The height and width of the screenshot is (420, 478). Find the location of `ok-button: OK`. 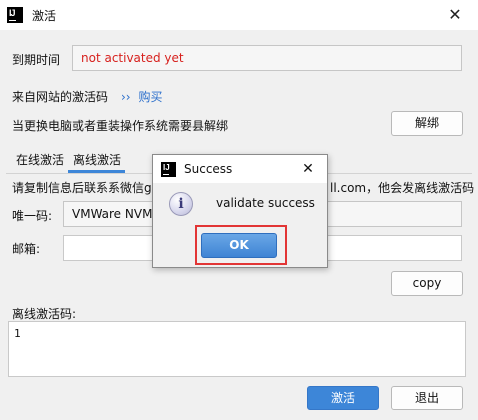

ok-button: OK is located at coordinates (239, 245).